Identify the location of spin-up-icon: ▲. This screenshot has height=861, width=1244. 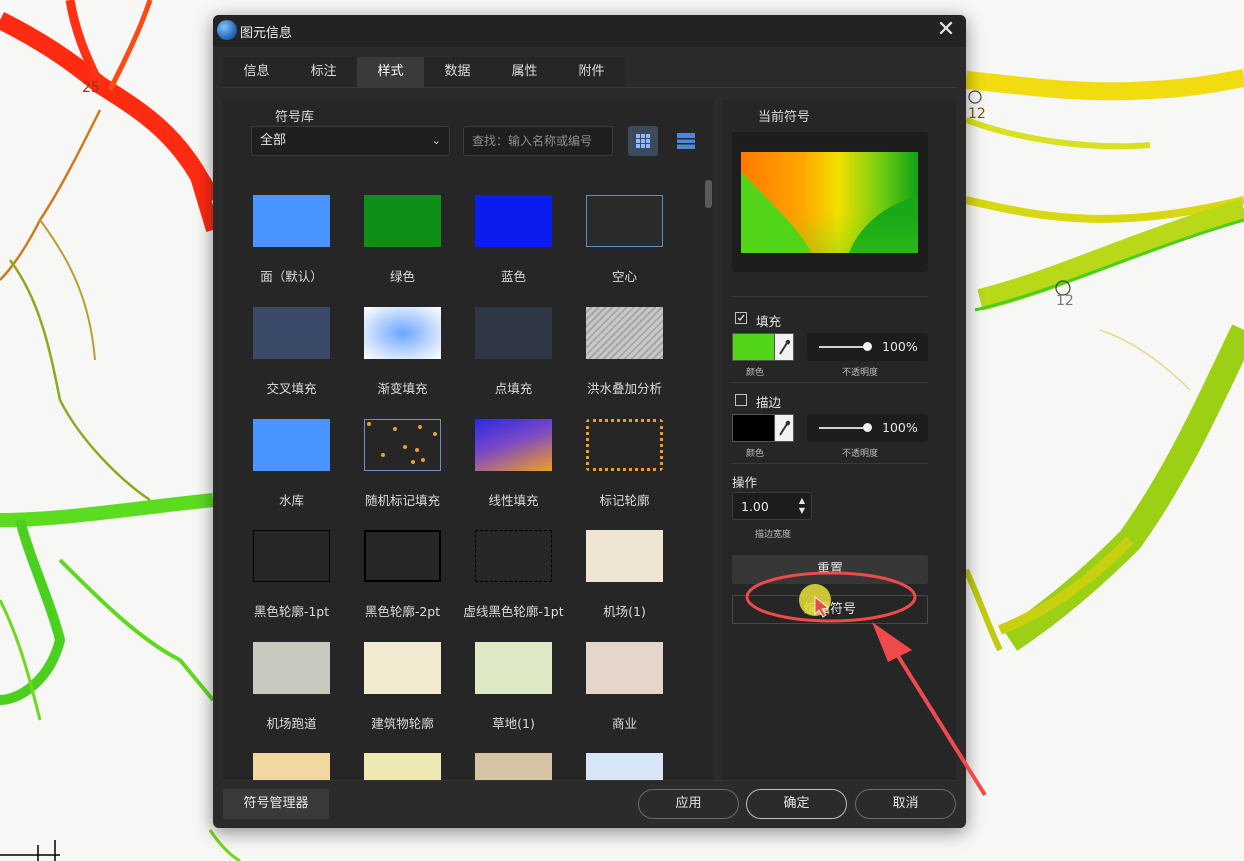
(802, 500).